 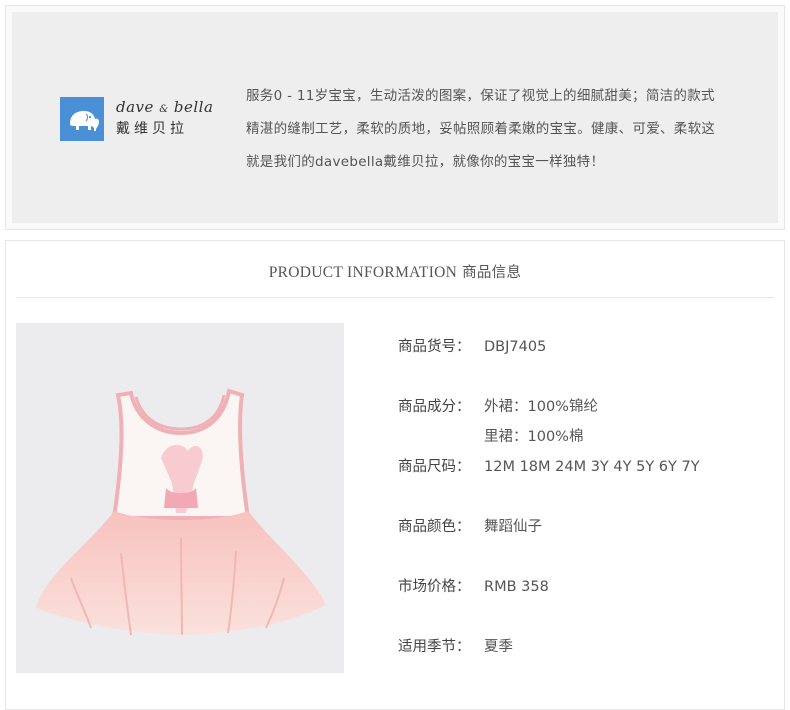 What do you see at coordinates (363, 272) in the screenshot?
I see `section-title-english: PRODUCT INFORMATION` at bounding box center [363, 272].